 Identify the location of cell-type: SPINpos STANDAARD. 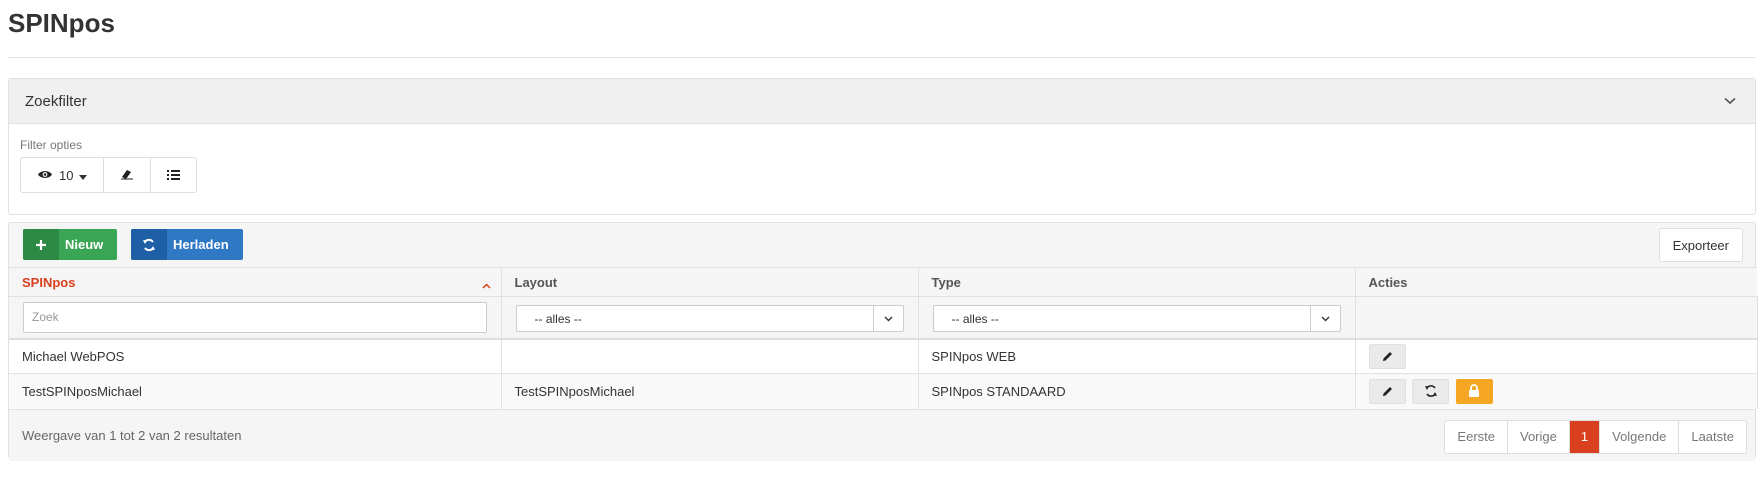
(1137, 391).